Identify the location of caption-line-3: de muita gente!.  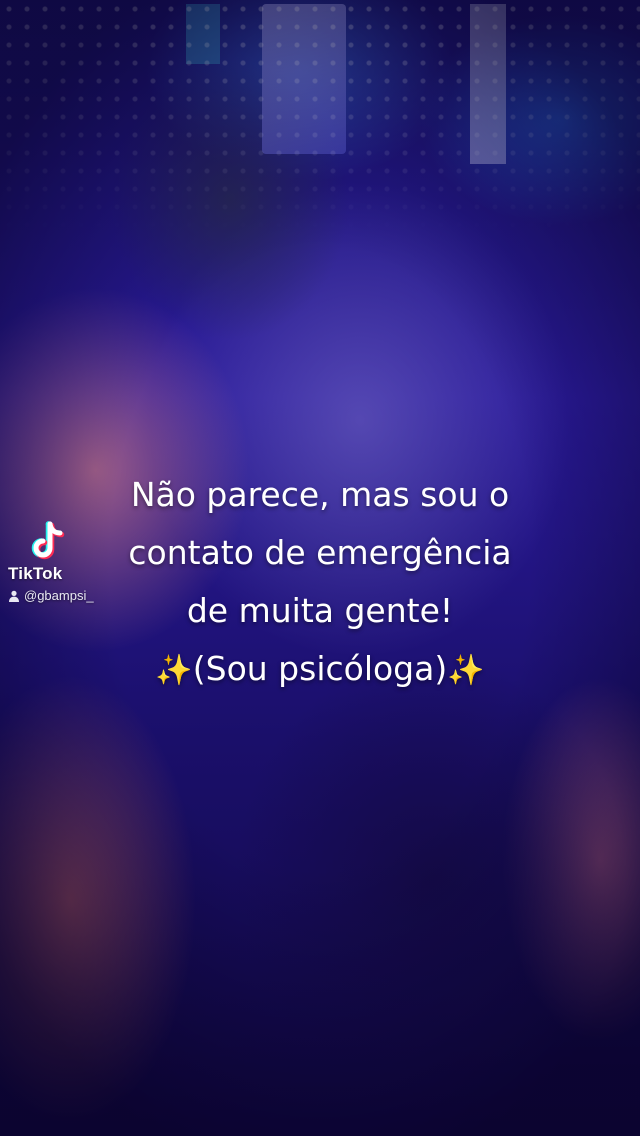
(320, 610).